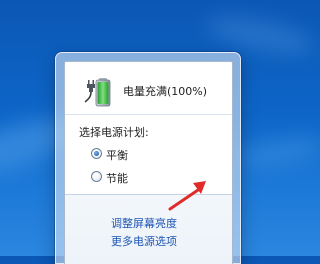 This screenshot has width=320, height=264. What do you see at coordinates (114, 132) in the screenshot?
I see `power-plan-label: 选择电源计划:` at bounding box center [114, 132].